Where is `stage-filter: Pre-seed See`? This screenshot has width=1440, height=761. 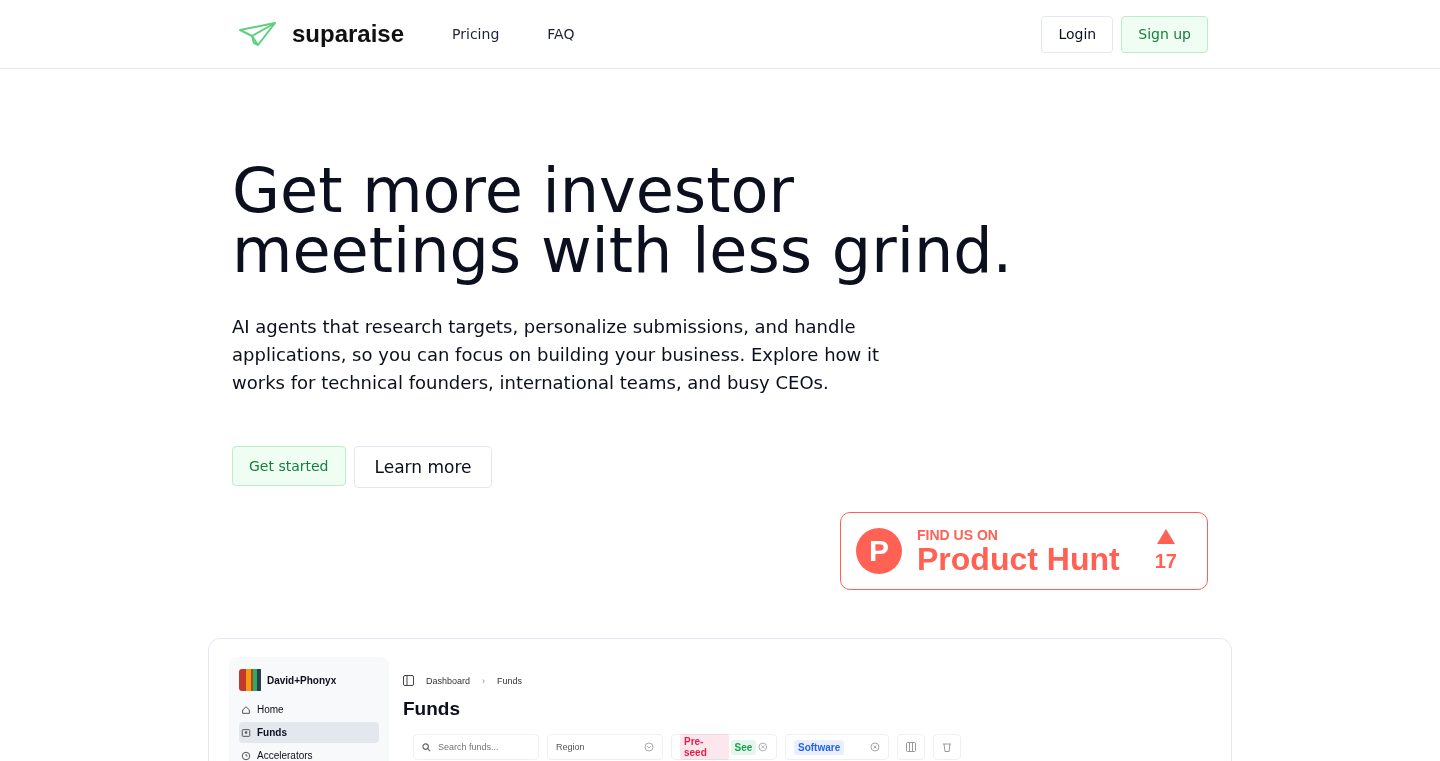 stage-filter: Pre-seed See is located at coordinates (724, 747).